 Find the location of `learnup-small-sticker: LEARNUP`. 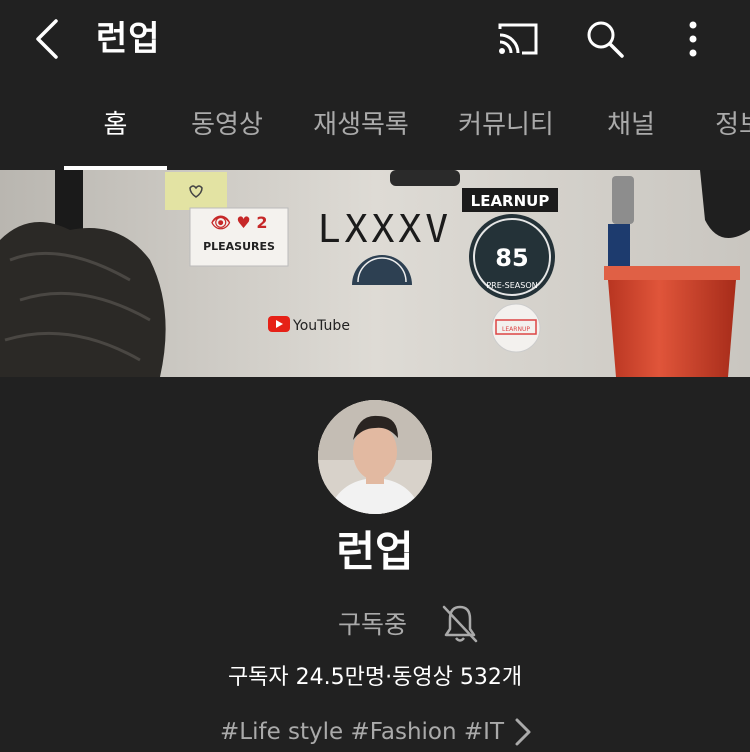

learnup-small-sticker: LEARNUP is located at coordinates (516, 328).